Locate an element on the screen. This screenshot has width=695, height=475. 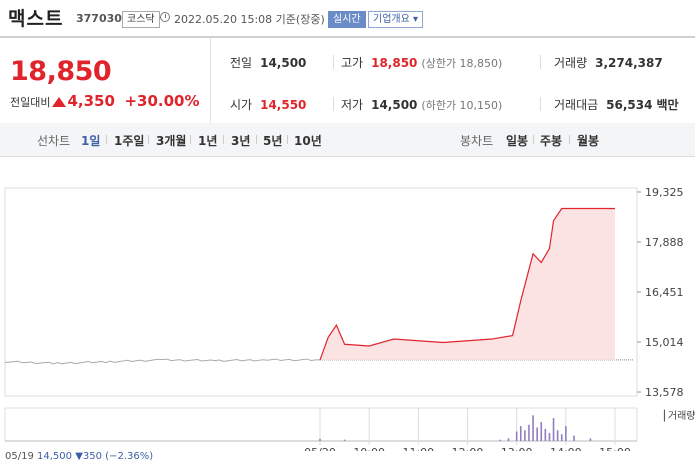
tab-10y: 10년 is located at coordinates (308, 140).